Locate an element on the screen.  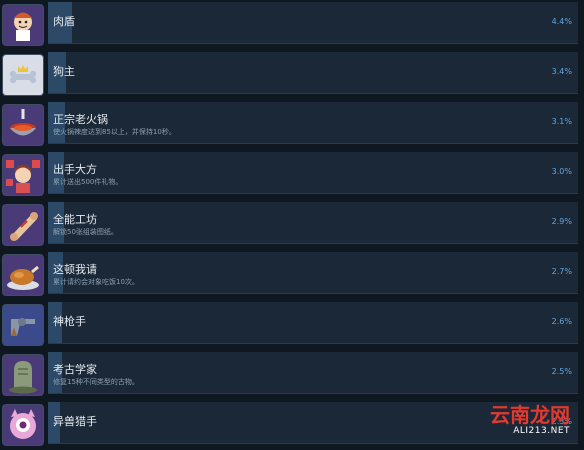
achievement-row: 考古学家 修复15种不同类型的古物。 2.5% is located at coordinates (292, 375).